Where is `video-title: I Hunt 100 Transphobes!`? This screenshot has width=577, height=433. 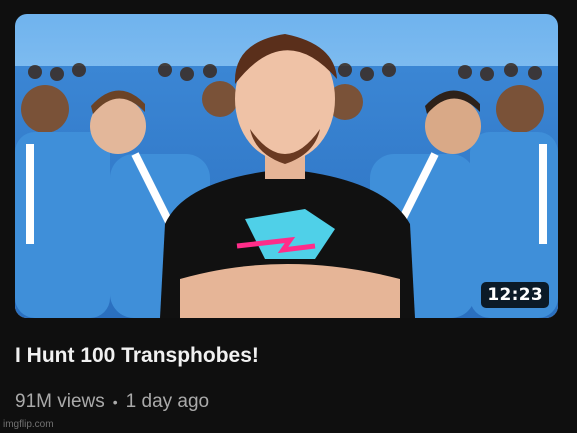 video-title: I Hunt 100 Transphobes! is located at coordinates (285, 356).